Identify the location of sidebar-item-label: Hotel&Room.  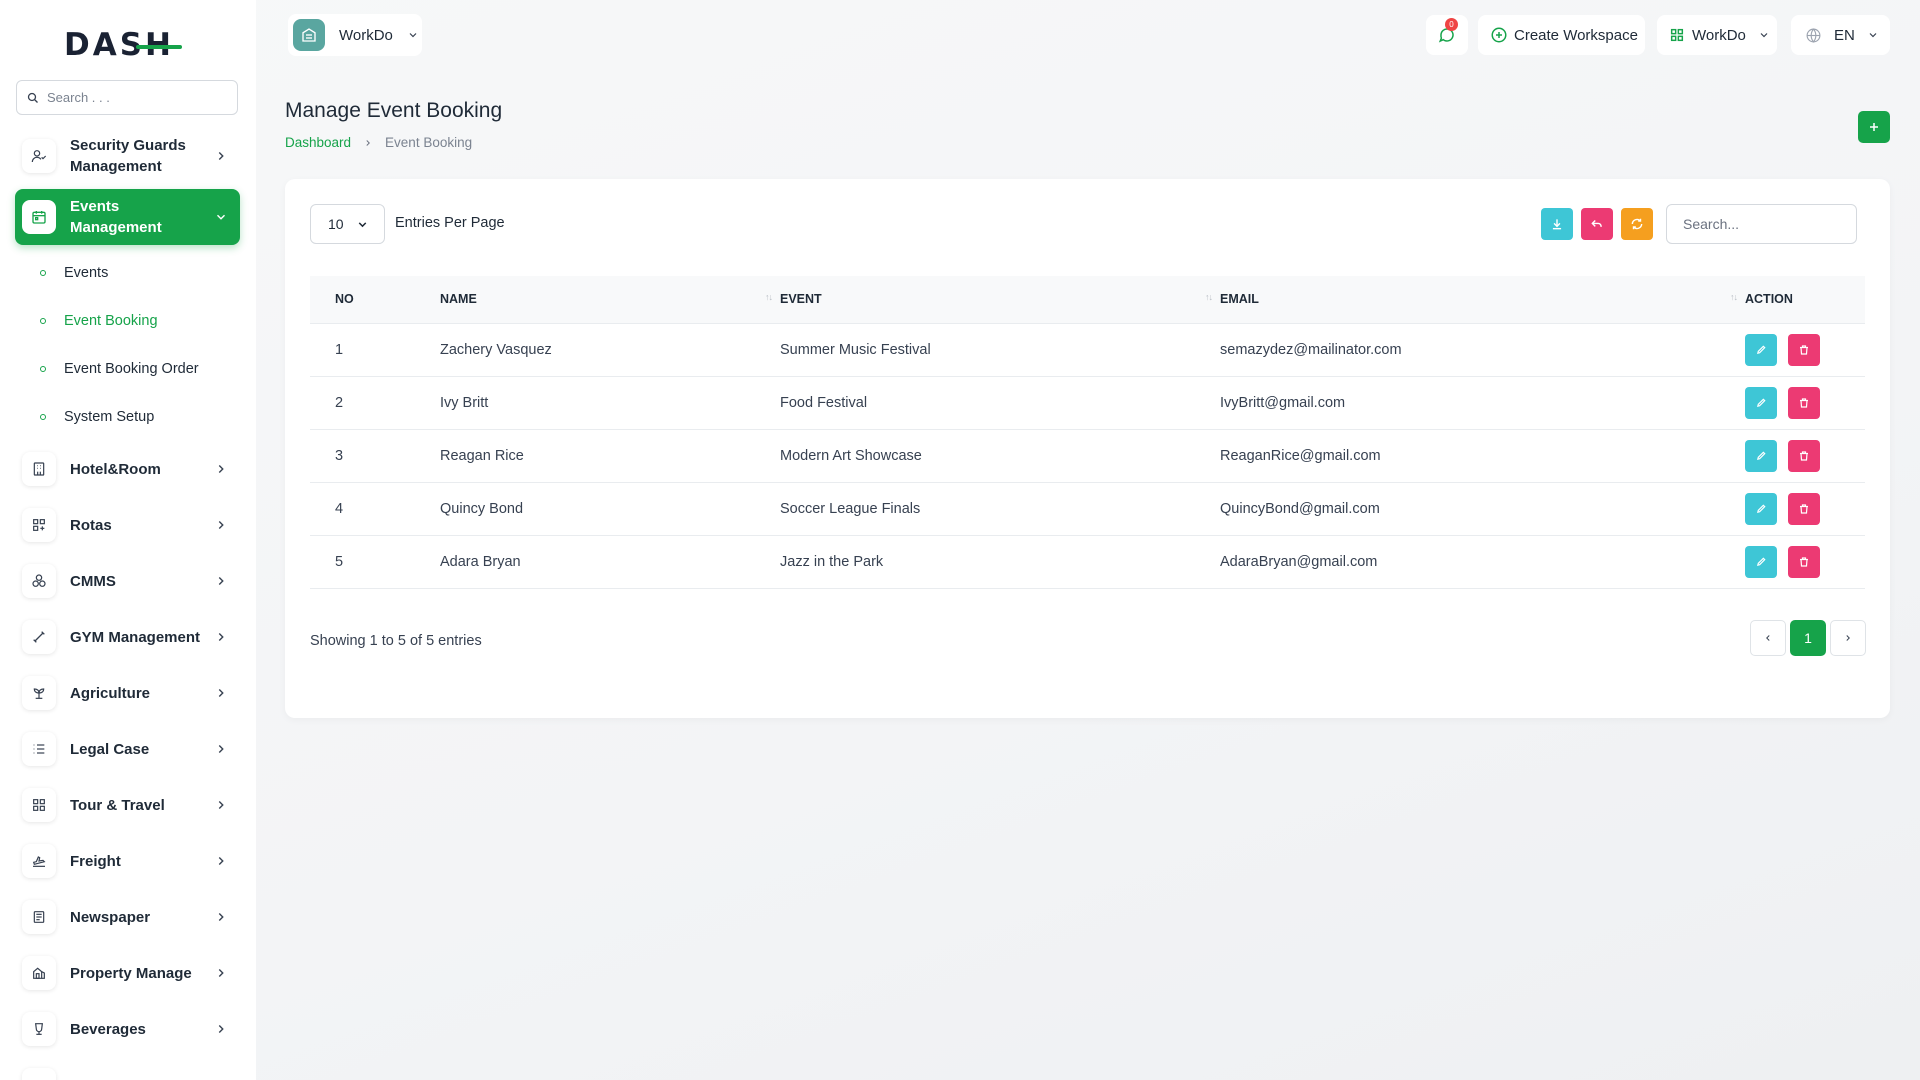
(115, 469).